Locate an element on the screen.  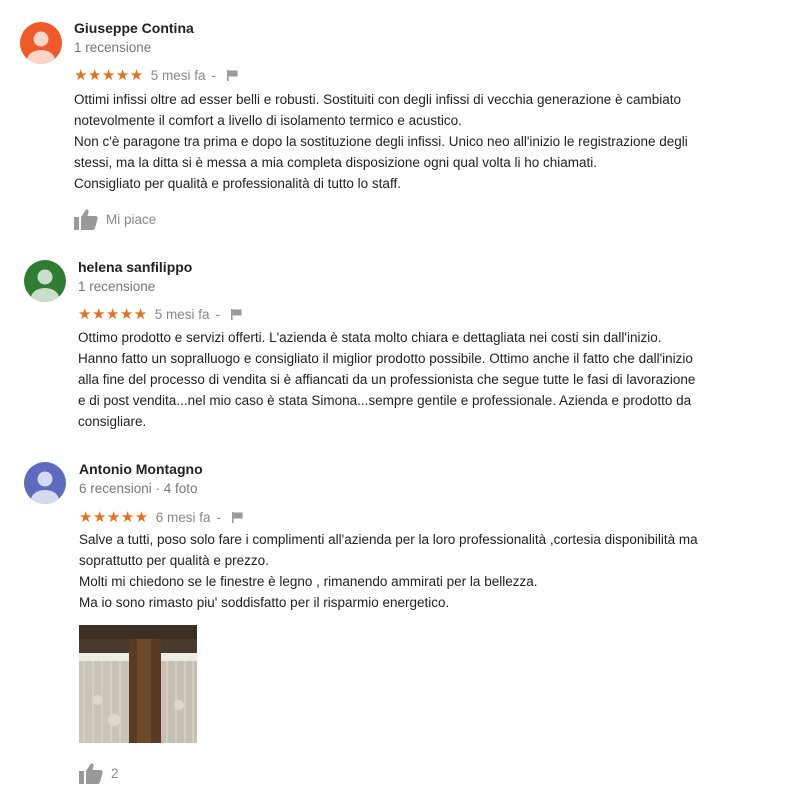
review-date: 6 mesi fa is located at coordinates (183, 517).